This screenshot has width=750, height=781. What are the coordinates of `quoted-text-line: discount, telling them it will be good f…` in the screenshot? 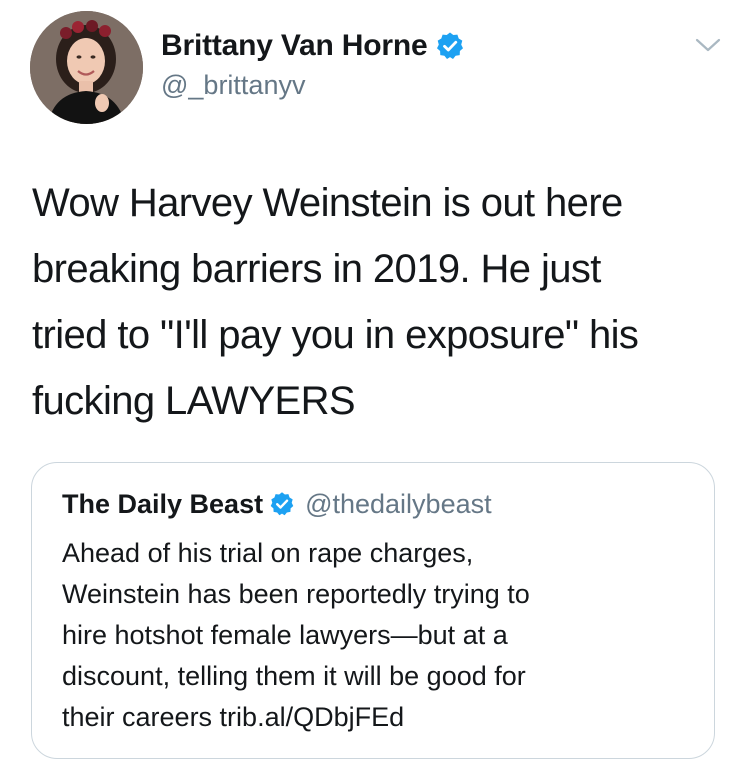 It's located at (294, 676).